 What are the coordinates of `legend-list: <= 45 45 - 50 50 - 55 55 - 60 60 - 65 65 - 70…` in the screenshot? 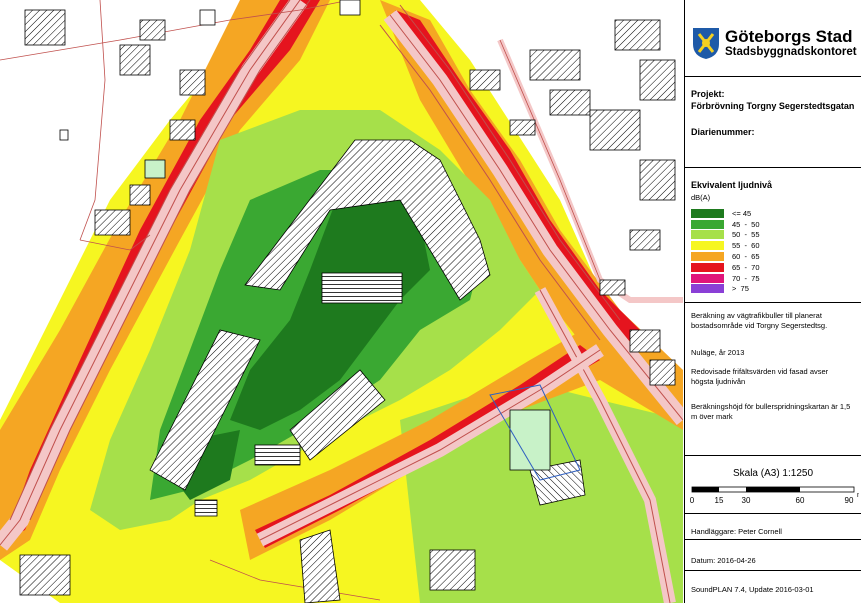 It's located at (722, 251).